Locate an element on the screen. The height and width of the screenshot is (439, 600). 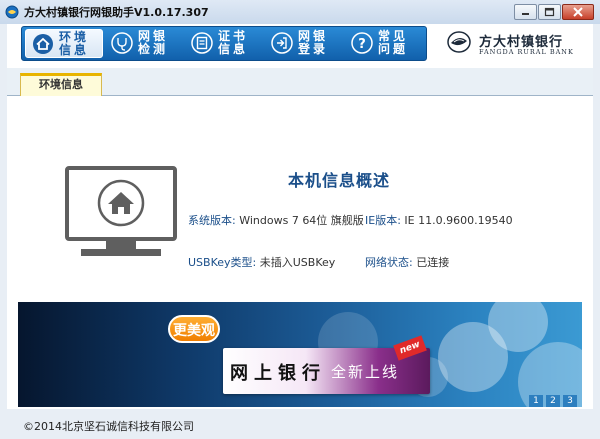
os-version-label: 系统版本: is located at coordinates (212, 220).